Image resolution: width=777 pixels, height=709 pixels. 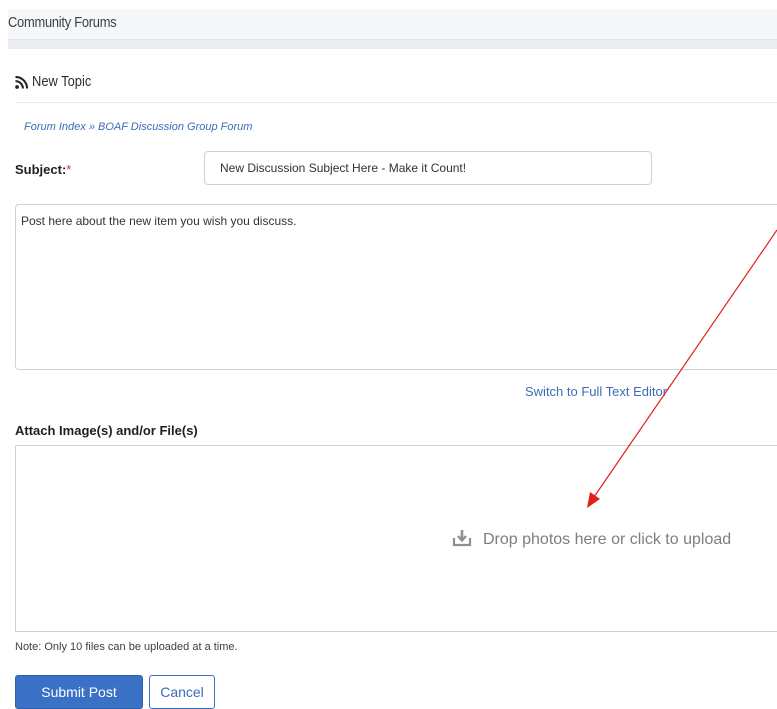 What do you see at coordinates (175, 127) in the screenshot?
I see `breadcrumb-forum: BOAF Discussion Group Forum` at bounding box center [175, 127].